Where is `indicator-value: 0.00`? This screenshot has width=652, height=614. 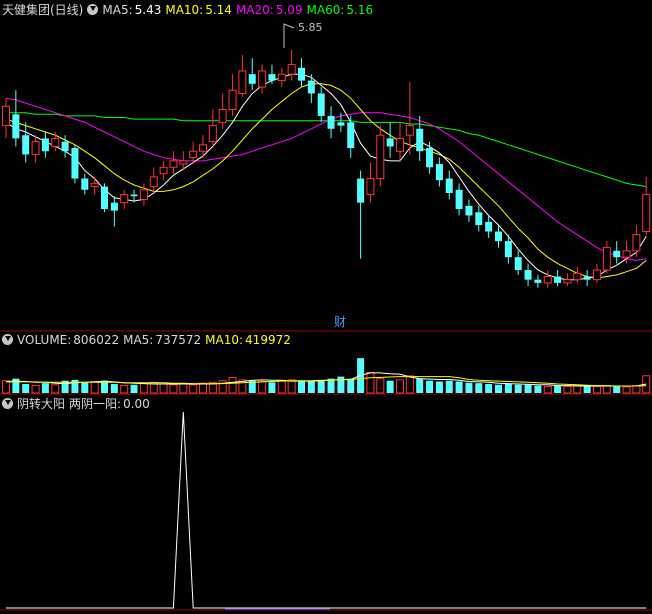
indicator-value: 0.00 is located at coordinates (136, 404).